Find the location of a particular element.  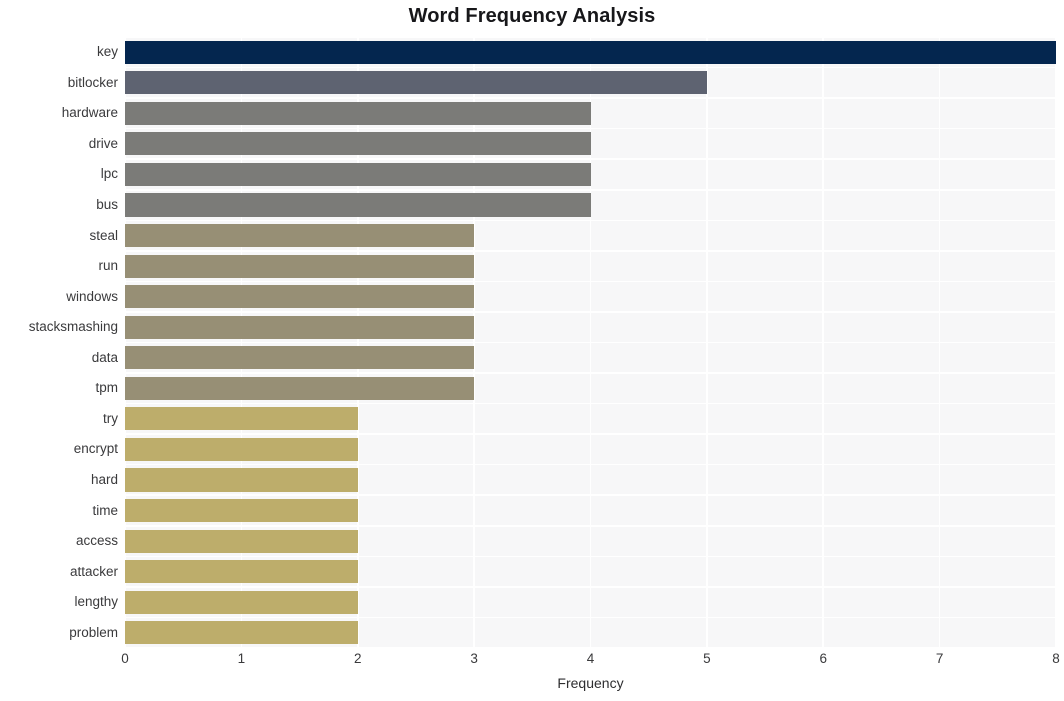

bar-bus is located at coordinates (358, 205).